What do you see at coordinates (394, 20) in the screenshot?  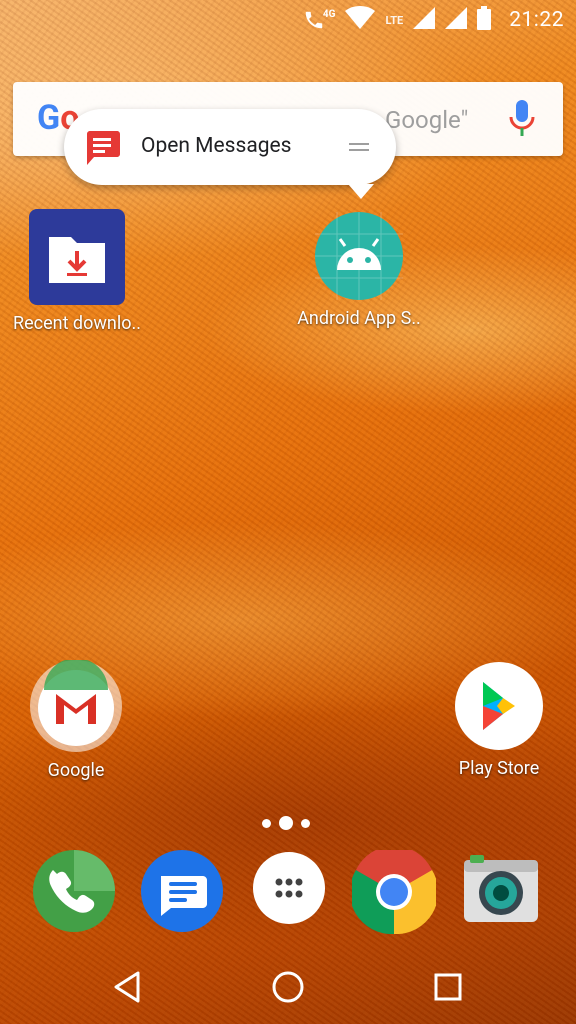 I see `lte-label: LTE` at bounding box center [394, 20].